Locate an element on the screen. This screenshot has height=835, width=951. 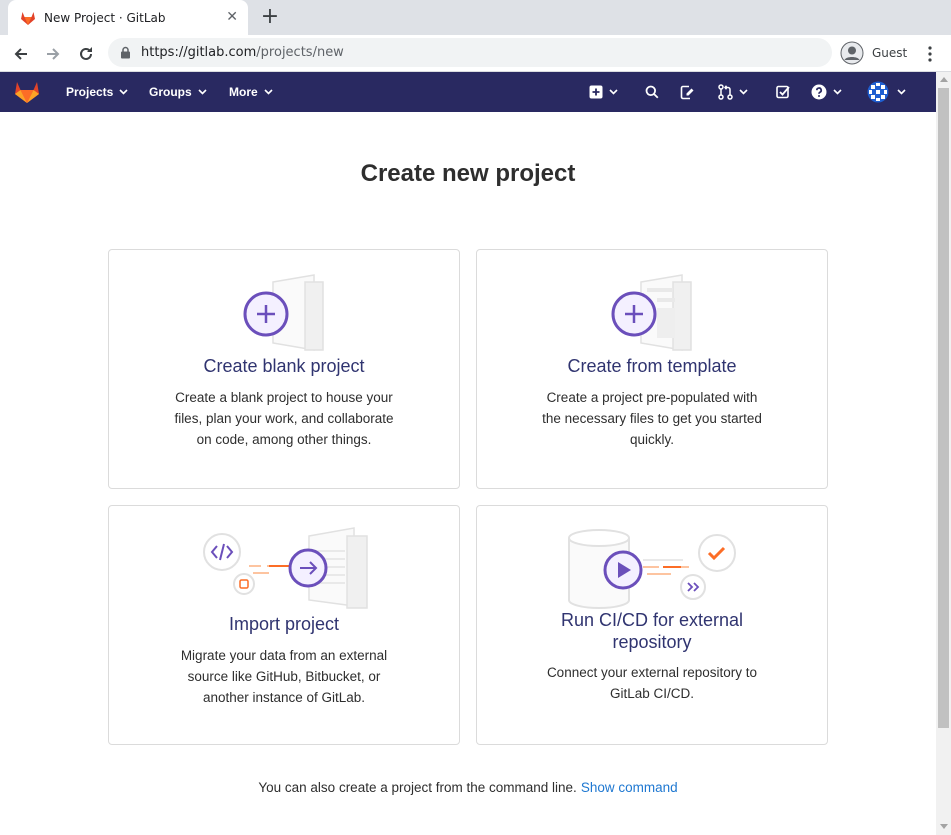
address-bar: https://gitlab.com/projects/new is located at coordinates (470, 52).